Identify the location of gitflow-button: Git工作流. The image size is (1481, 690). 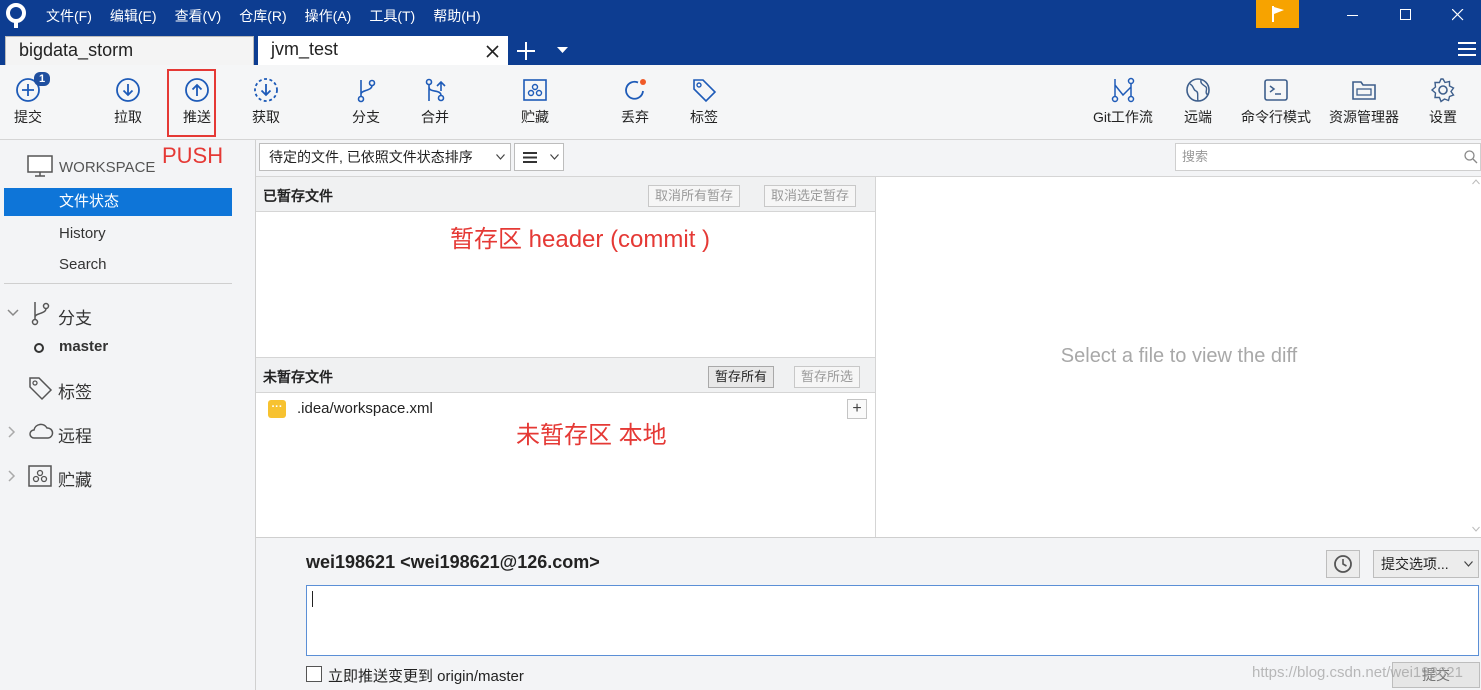
(1123, 102).